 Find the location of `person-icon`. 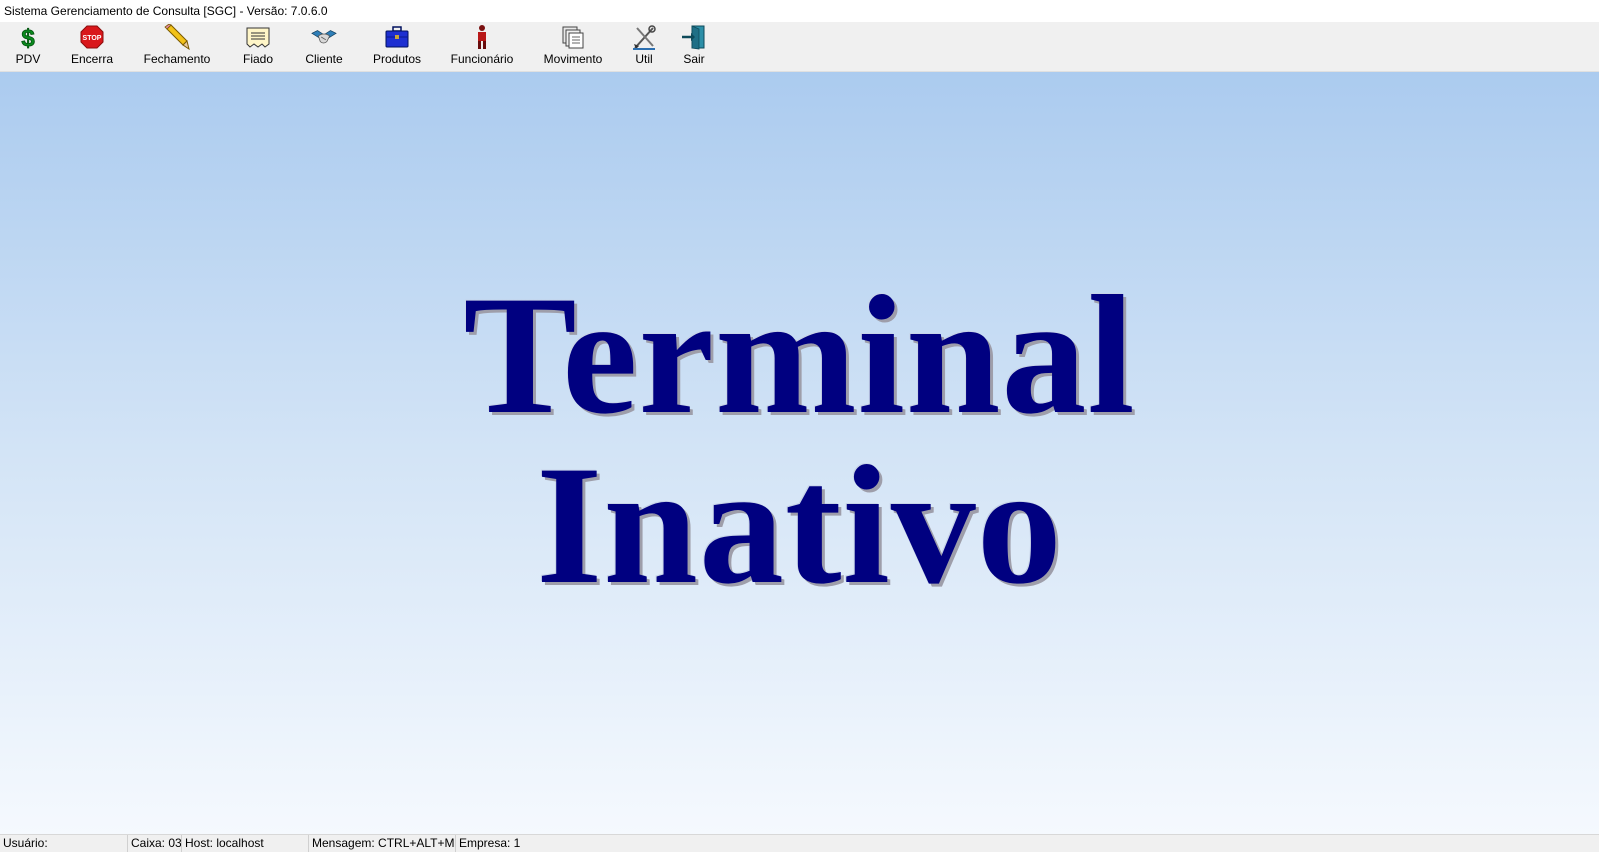

person-icon is located at coordinates (482, 37).